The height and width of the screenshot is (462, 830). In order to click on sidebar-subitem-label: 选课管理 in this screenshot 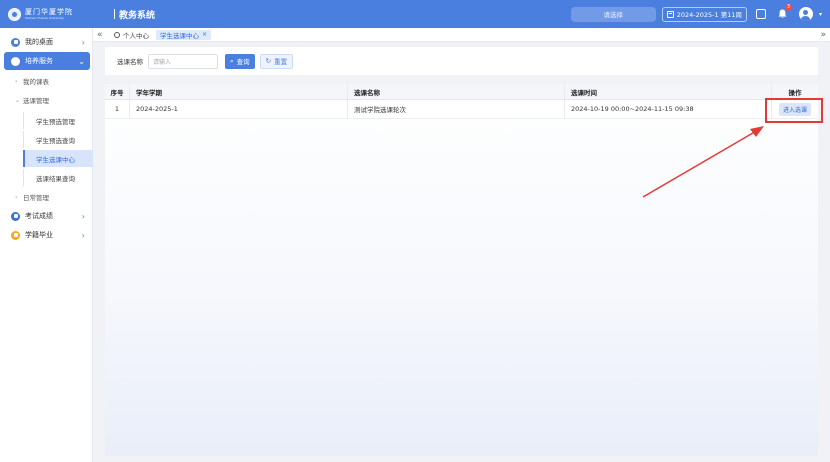, I will do `click(36, 101)`.